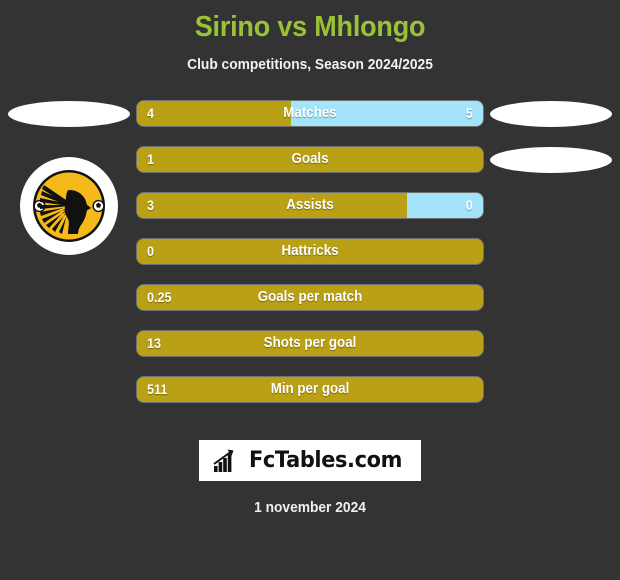  I want to click on bar-segment-away, so click(386, 113).